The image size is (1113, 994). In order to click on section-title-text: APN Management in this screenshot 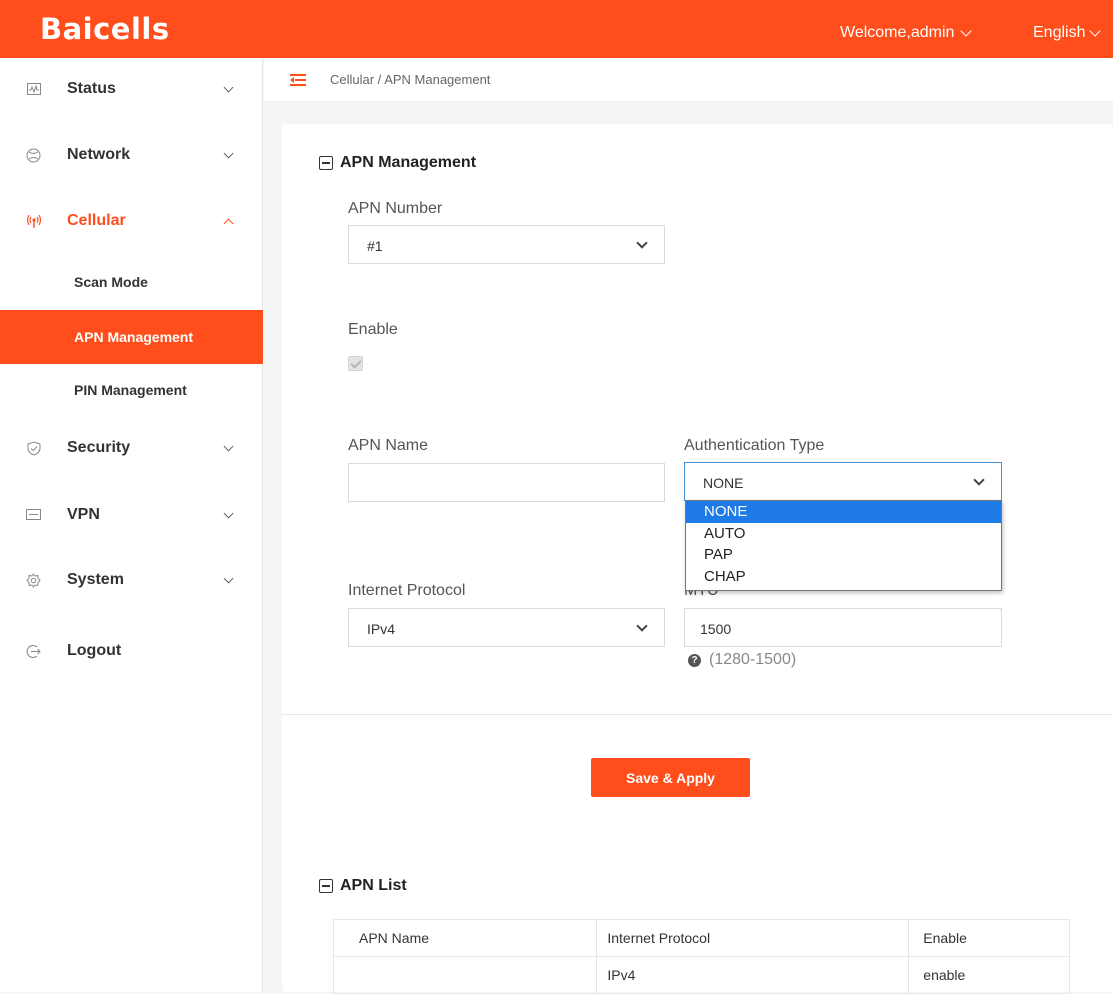, I will do `click(408, 162)`.